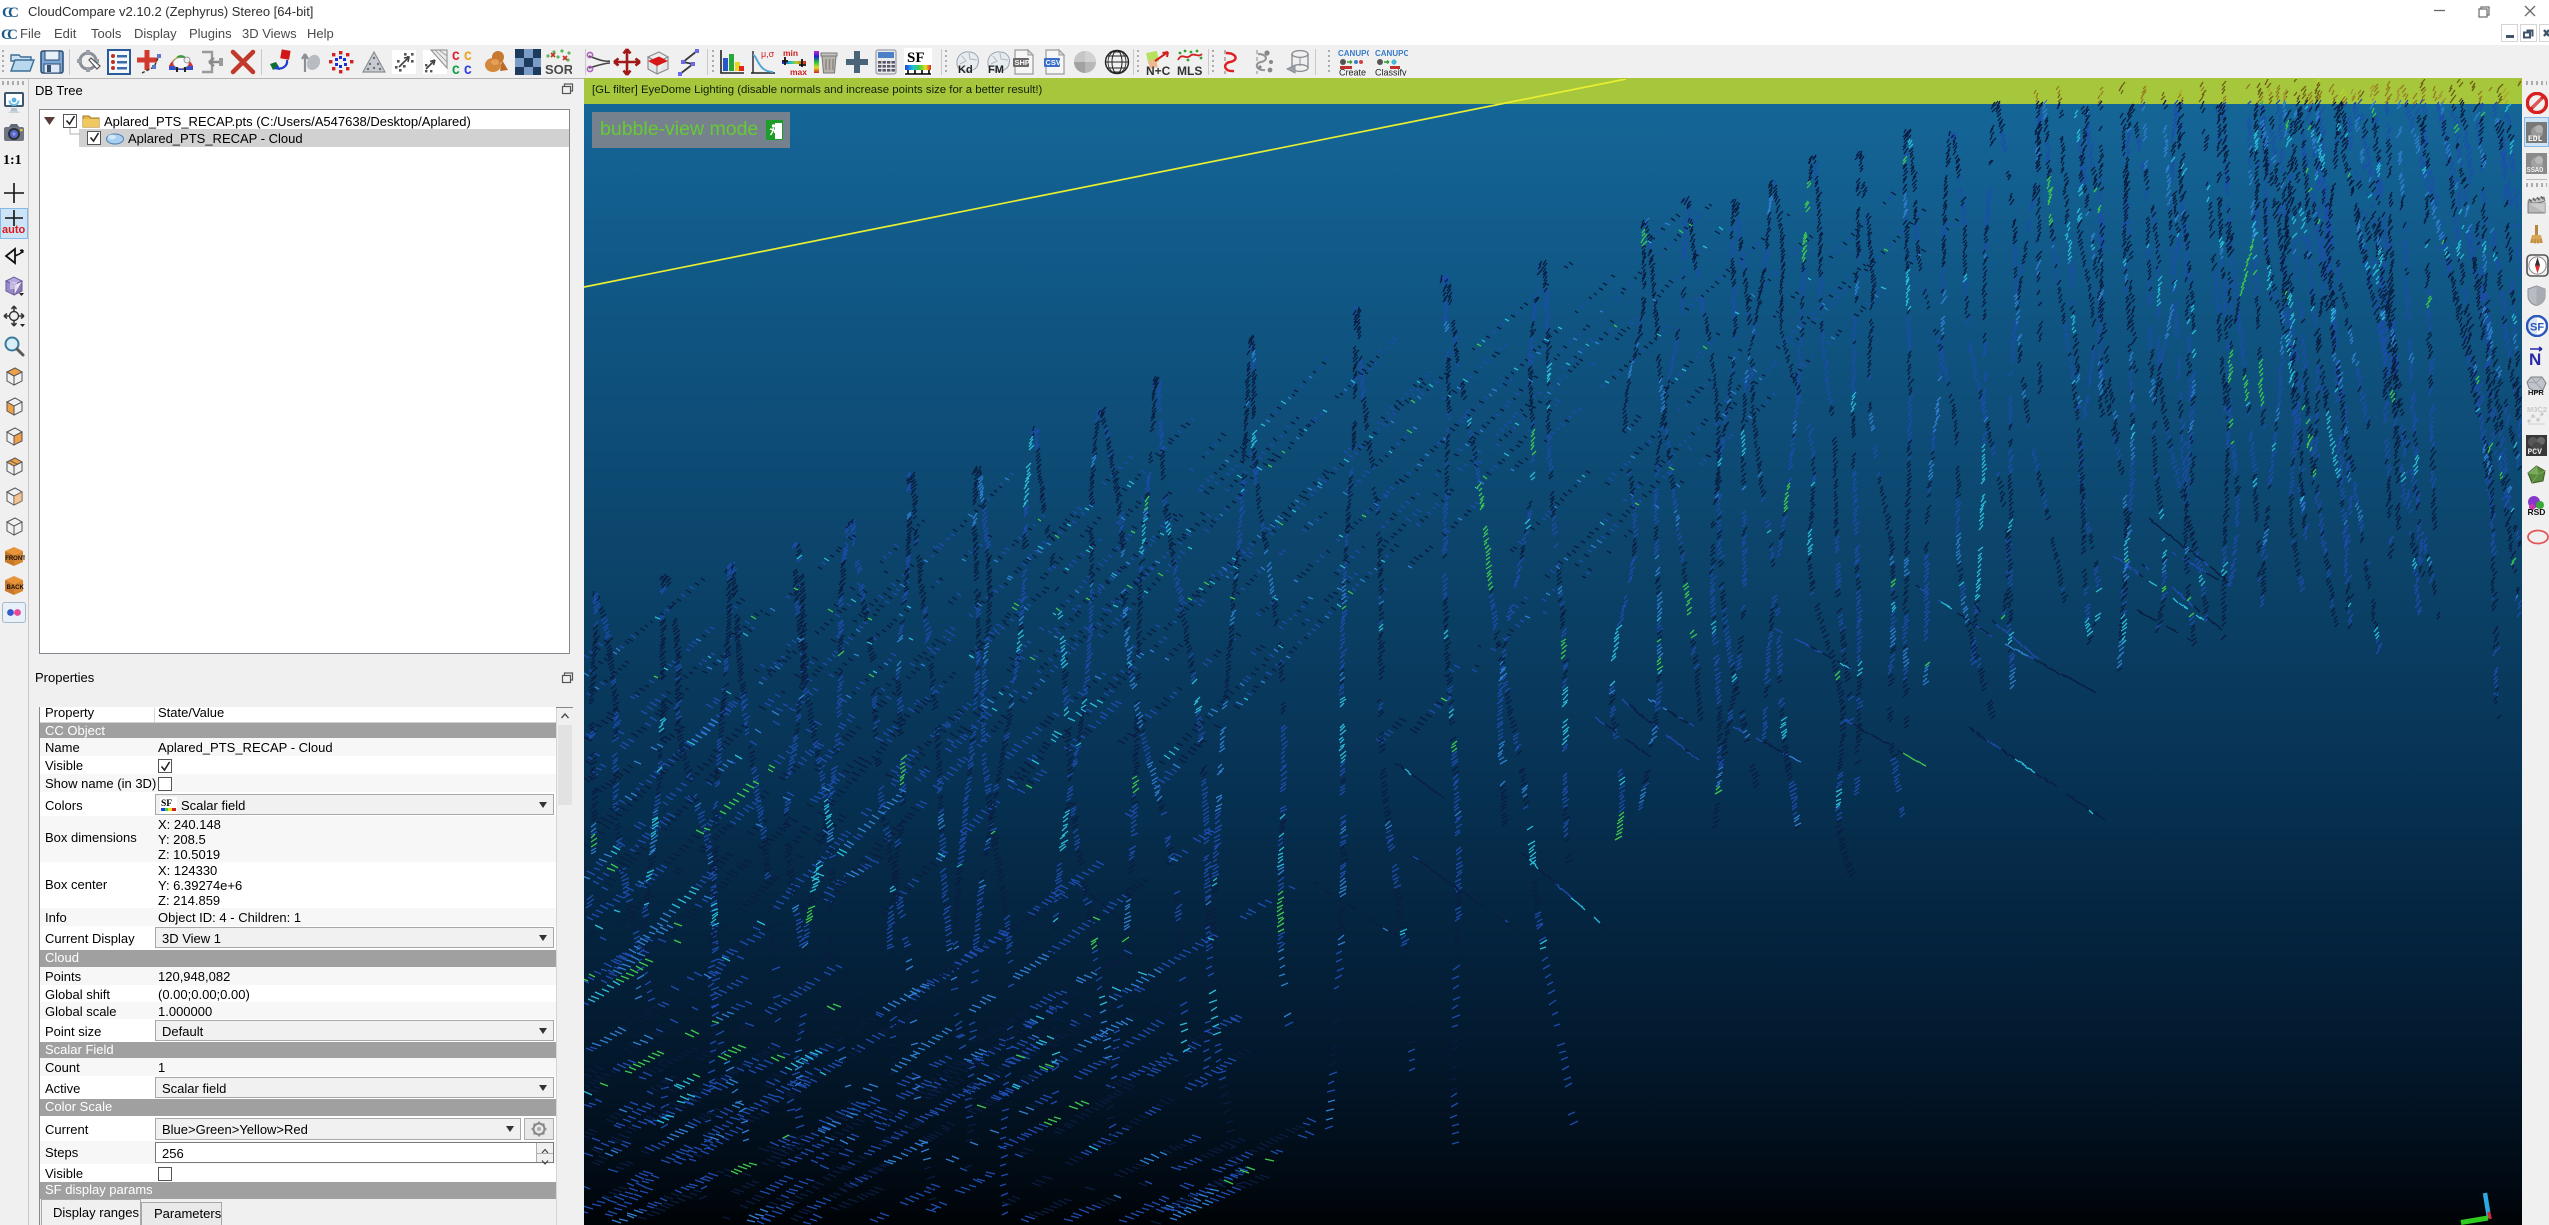 This screenshot has width=2549, height=1225. Describe the element at coordinates (768, 54) in the screenshot. I see `svg-text: μ,σ` at that location.